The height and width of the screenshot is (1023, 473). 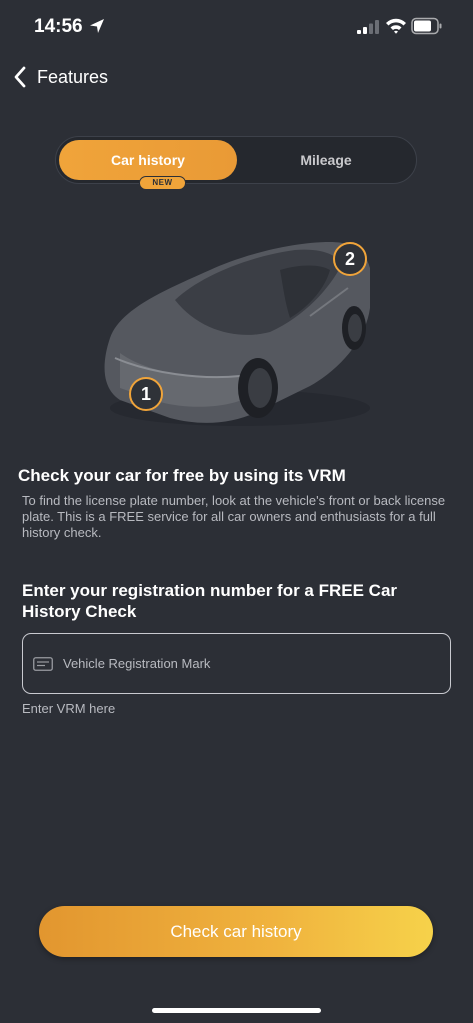 What do you see at coordinates (396, 26) in the screenshot?
I see `wifi-icon` at bounding box center [396, 26].